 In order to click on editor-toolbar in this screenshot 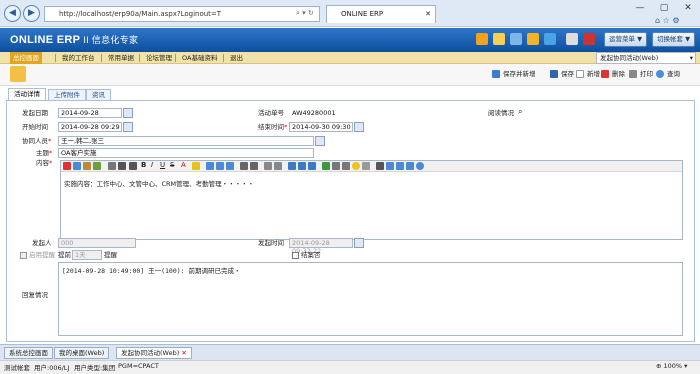, I will do `click(371, 166)`.